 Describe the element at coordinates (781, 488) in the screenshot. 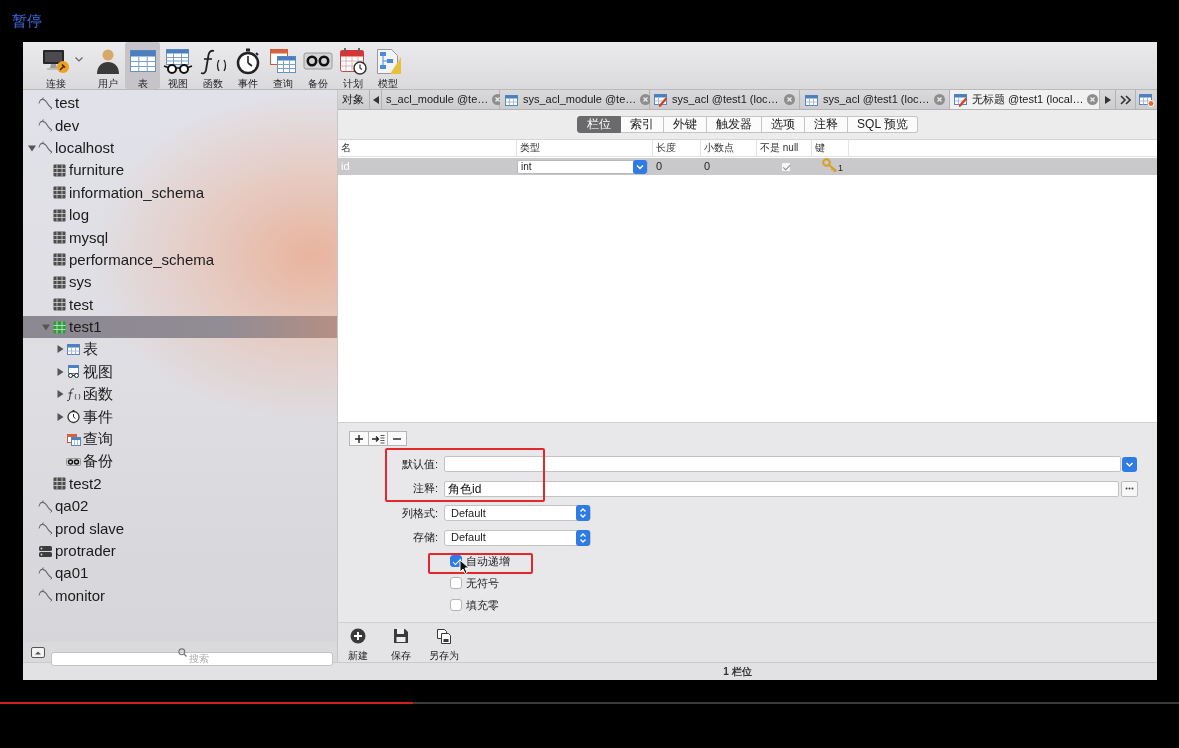

I see `text-field: 角色id` at that location.